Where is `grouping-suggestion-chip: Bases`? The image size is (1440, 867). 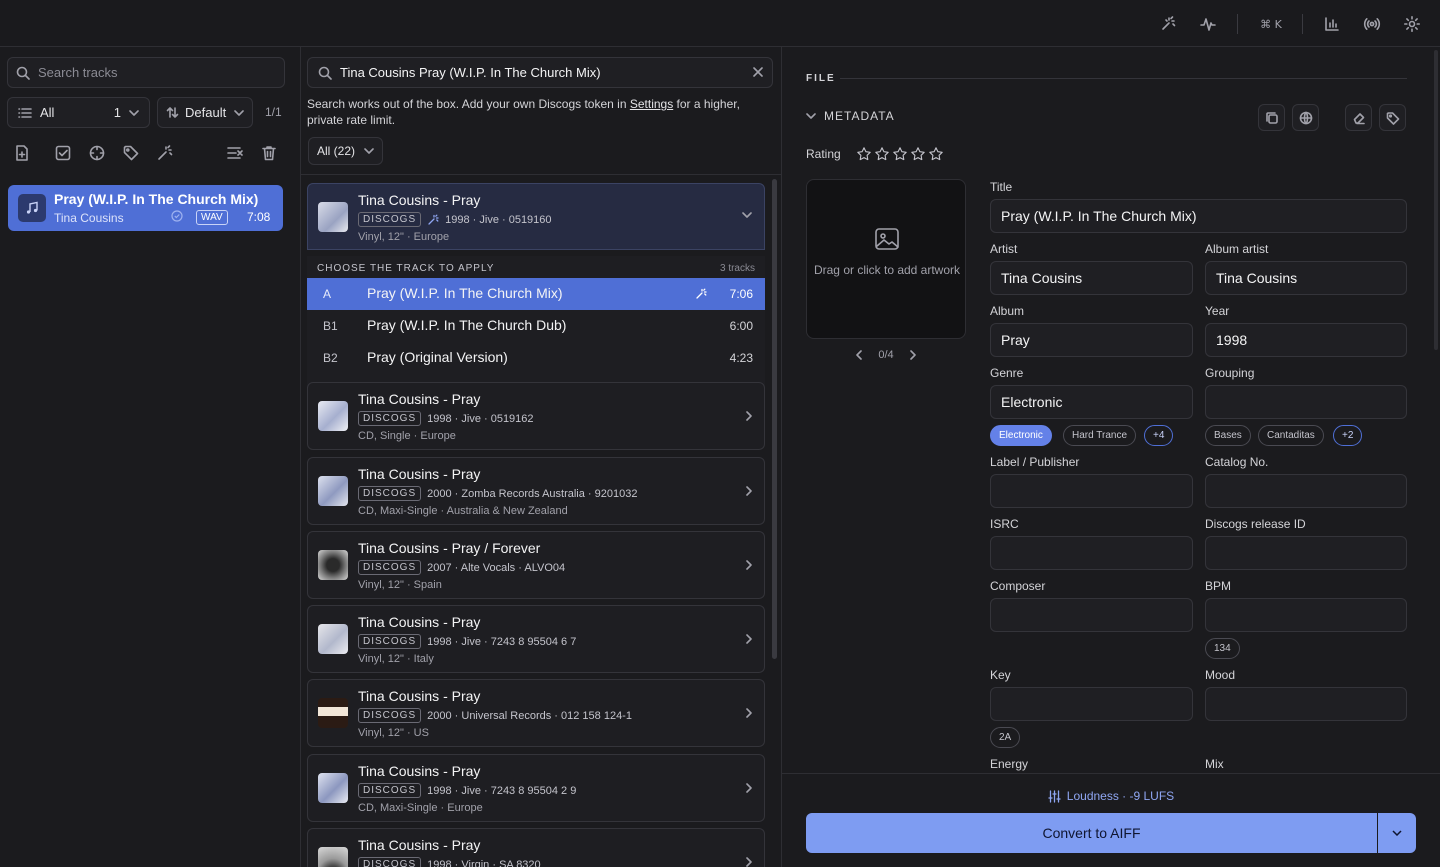 grouping-suggestion-chip: Bases is located at coordinates (1228, 435).